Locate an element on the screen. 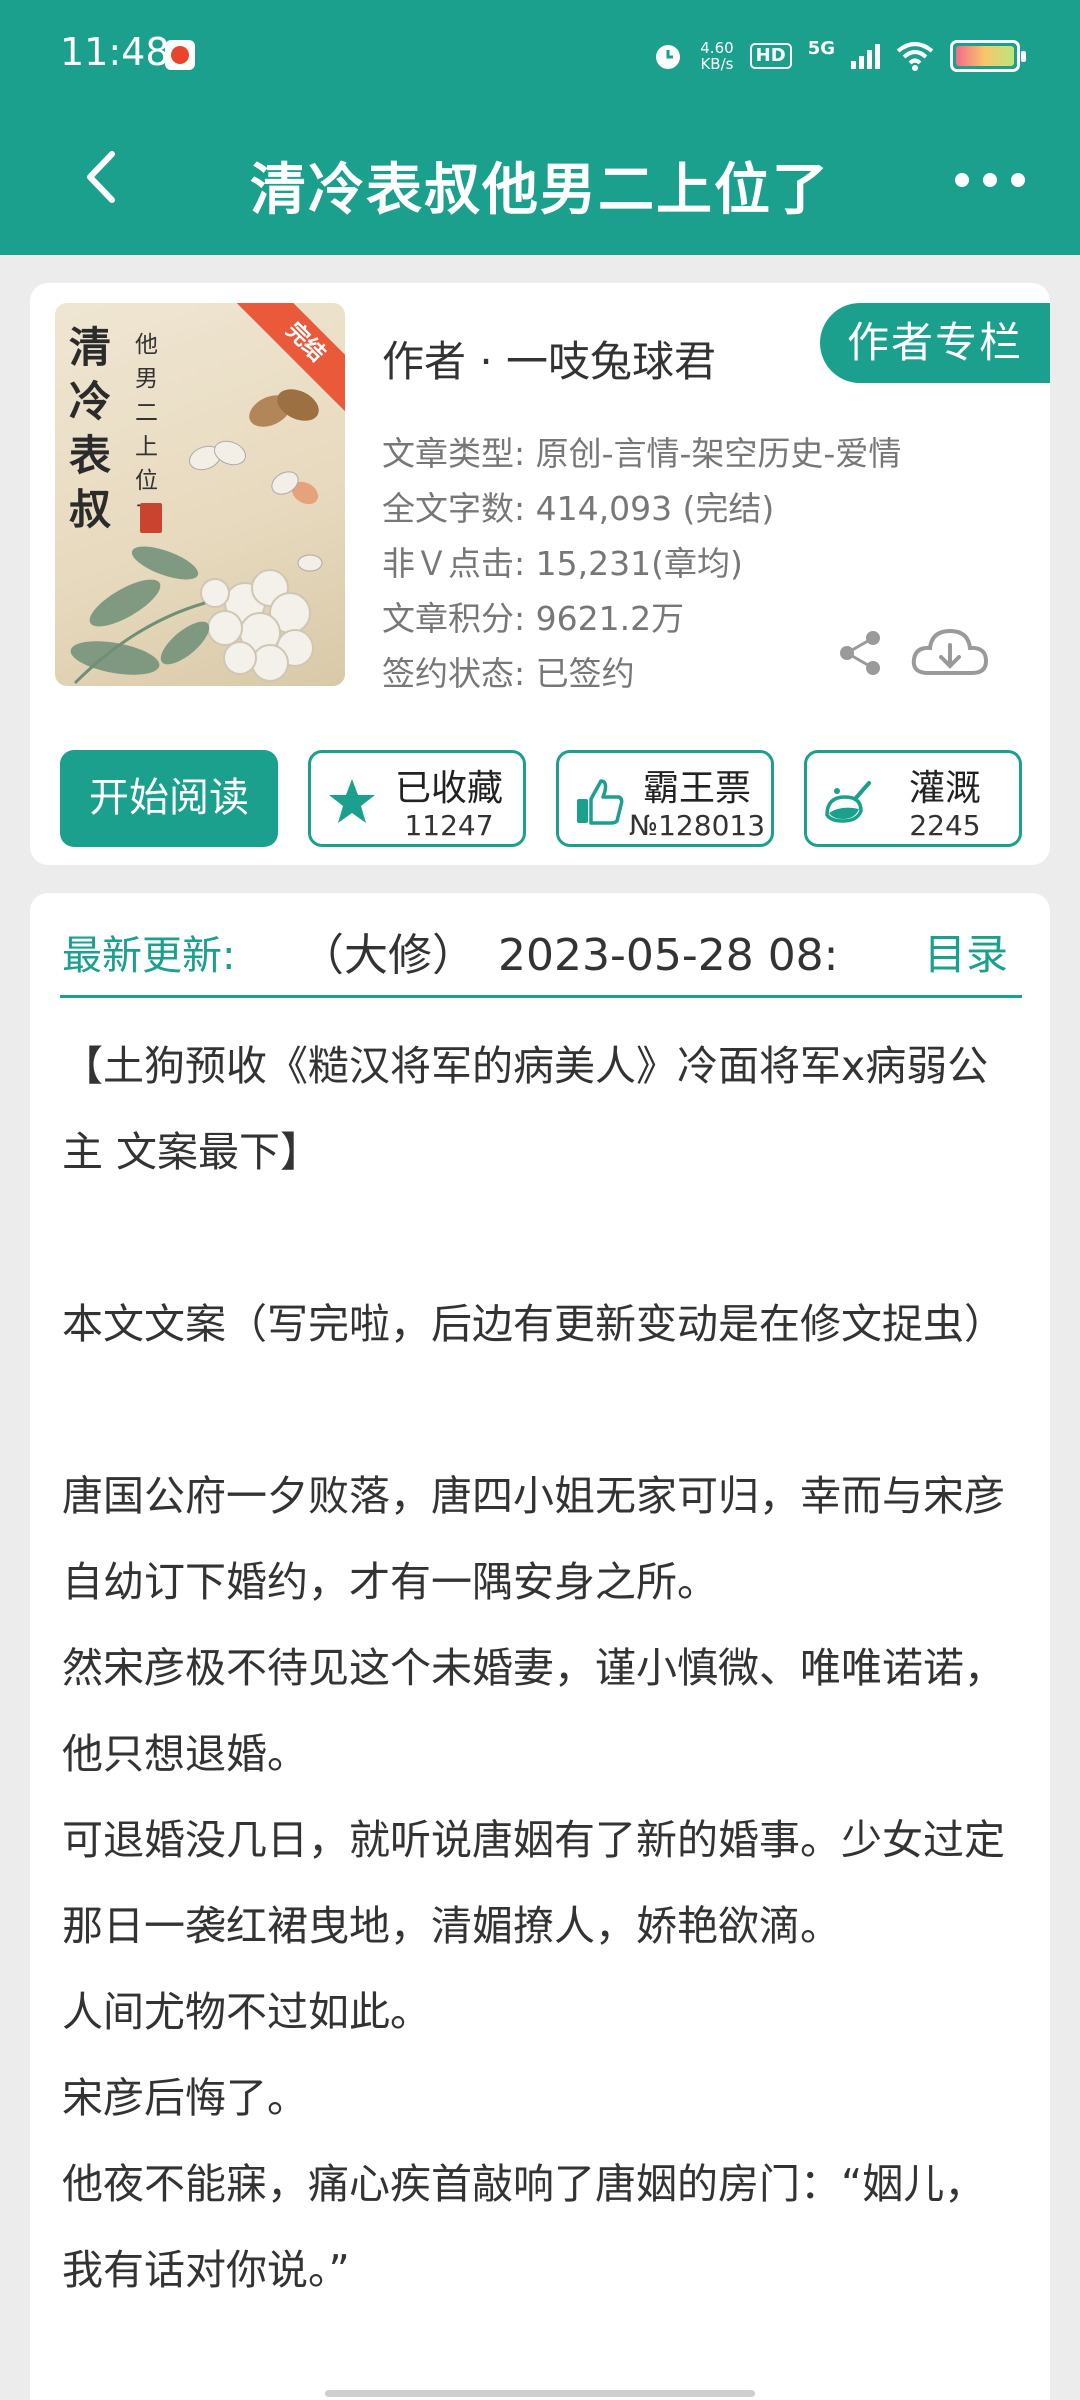  cover-title: 清冷表叔 is located at coordinates (90, 428).